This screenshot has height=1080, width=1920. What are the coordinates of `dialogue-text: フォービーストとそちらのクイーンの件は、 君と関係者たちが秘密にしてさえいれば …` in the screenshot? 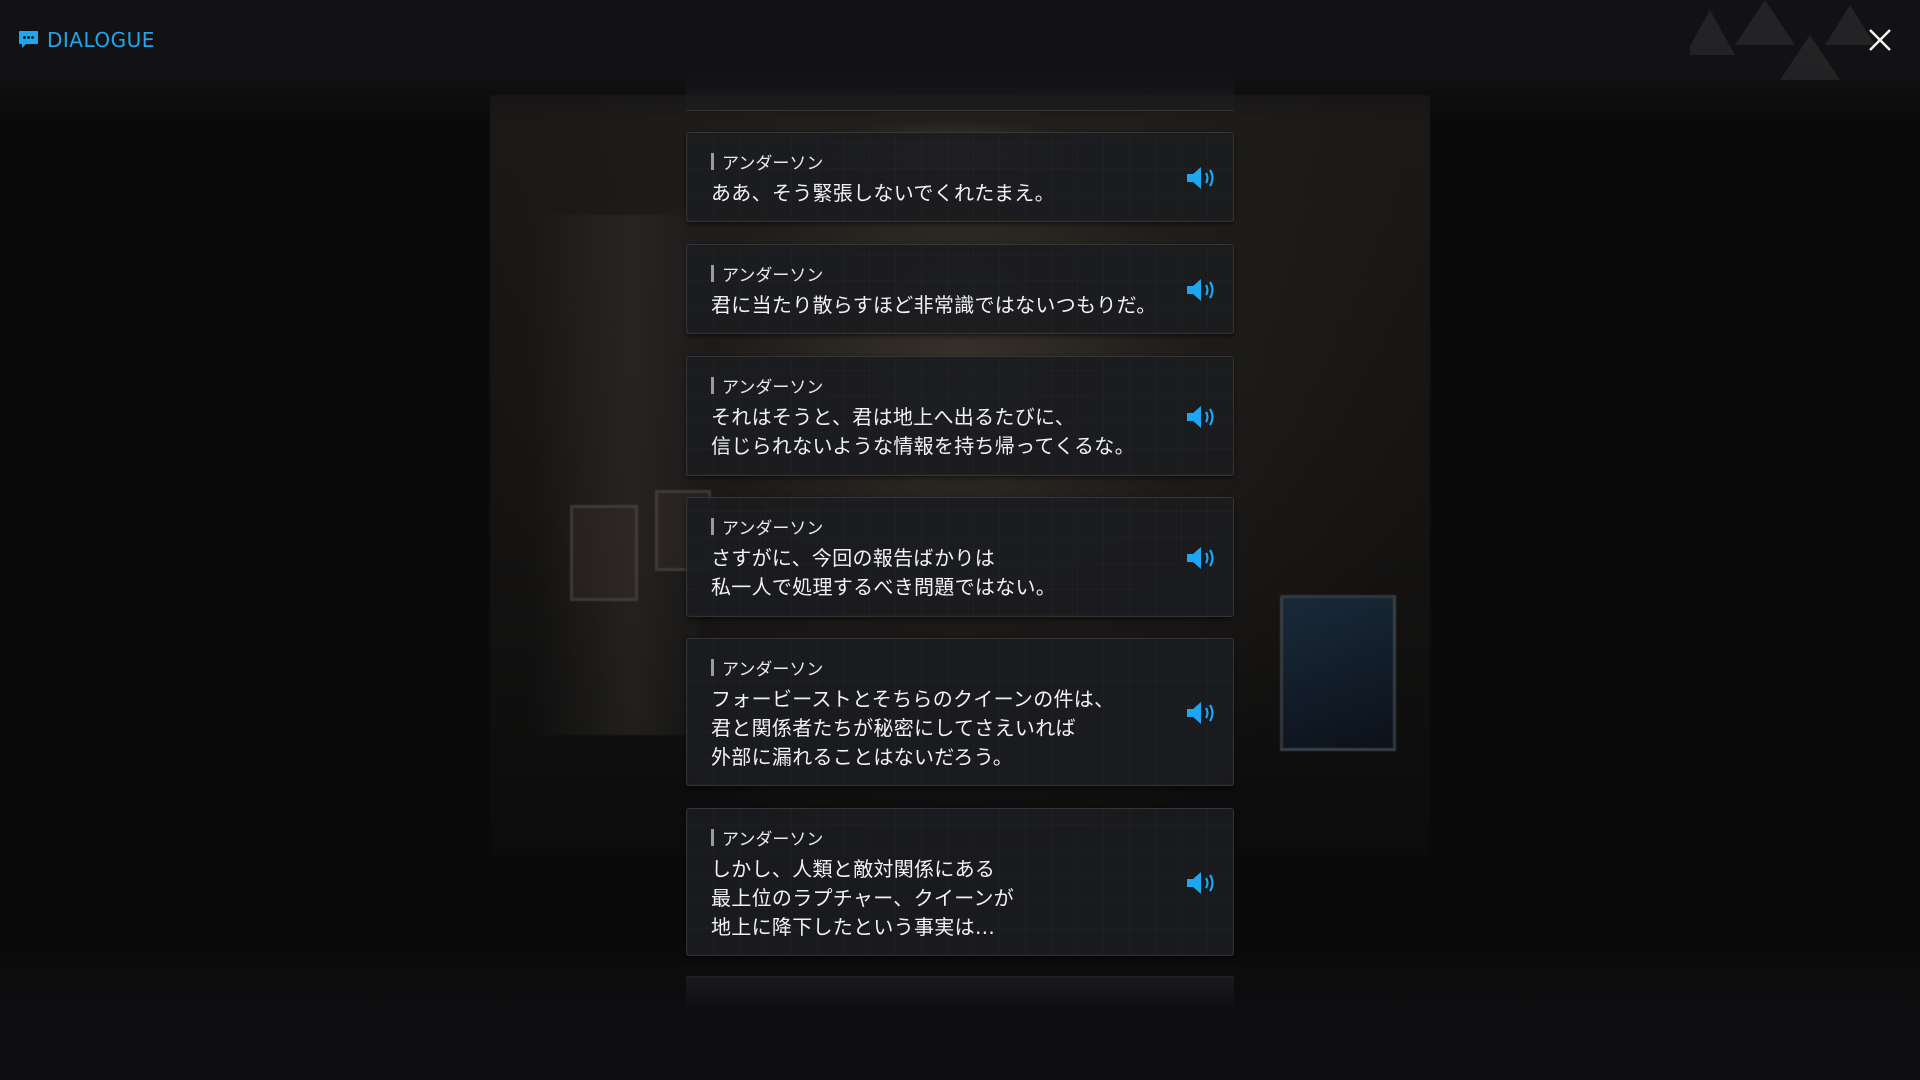 It's located at (913, 728).